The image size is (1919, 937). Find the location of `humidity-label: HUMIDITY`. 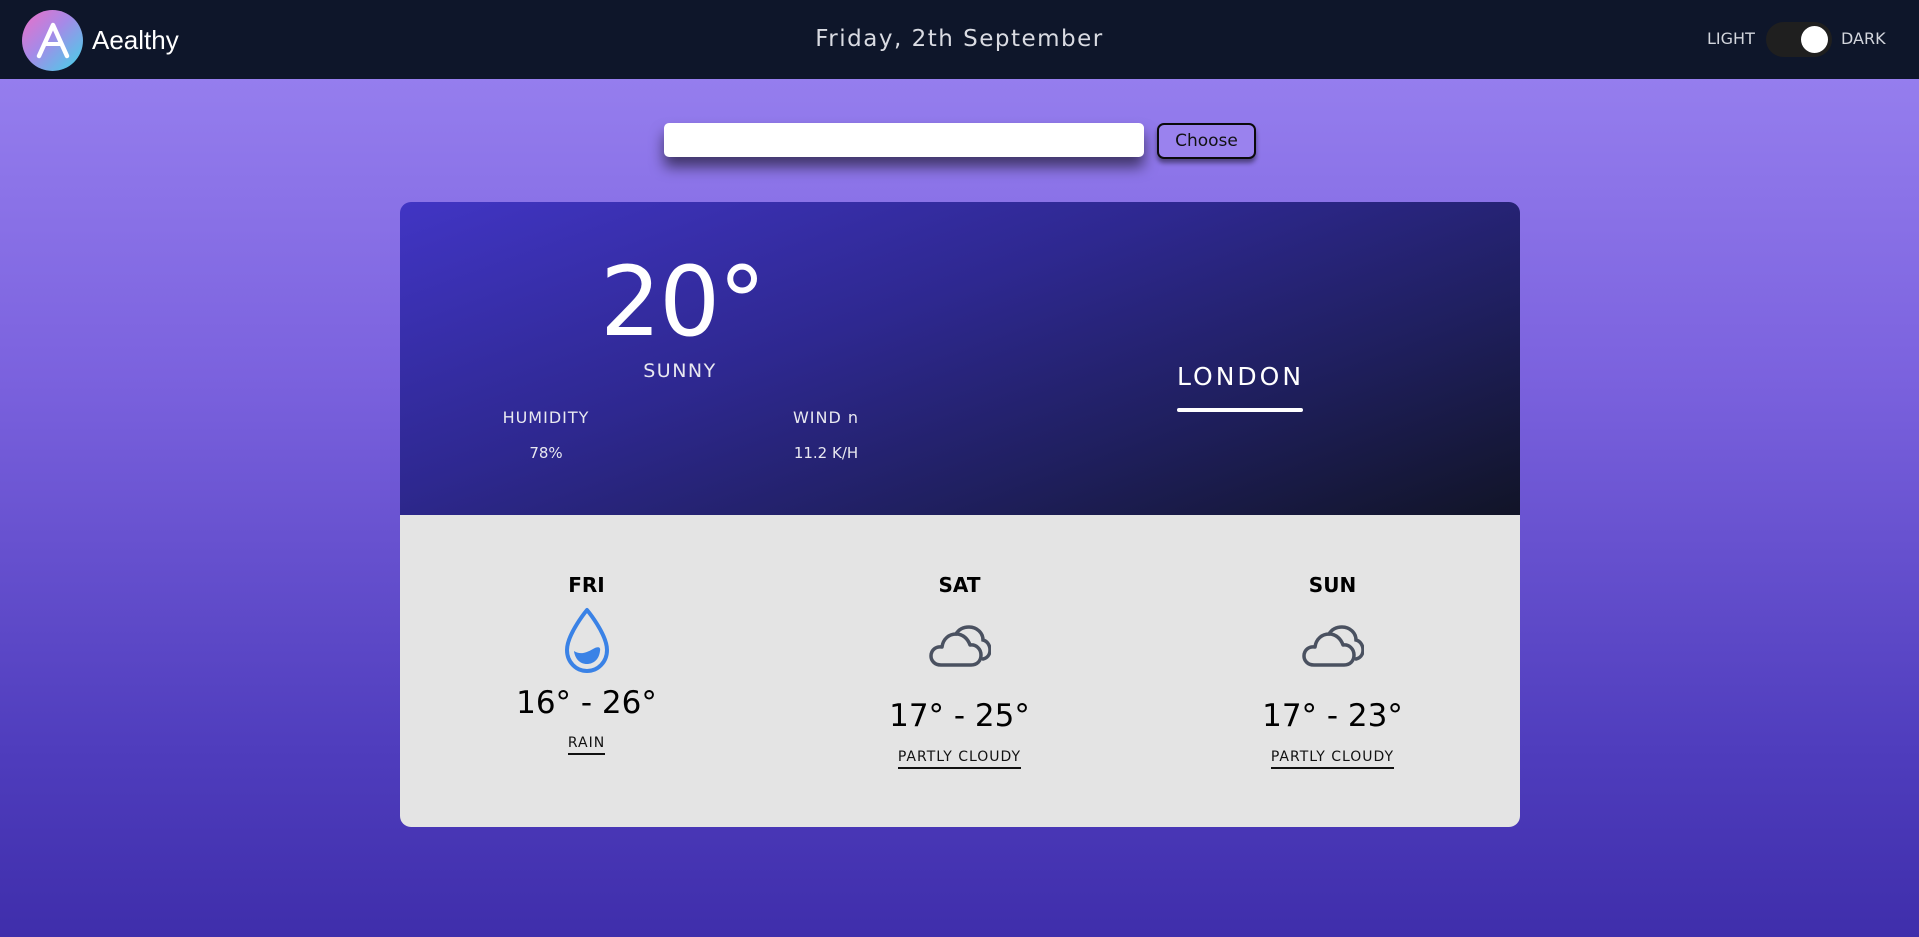

humidity-label: HUMIDITY is located at coordinates (546, 417).